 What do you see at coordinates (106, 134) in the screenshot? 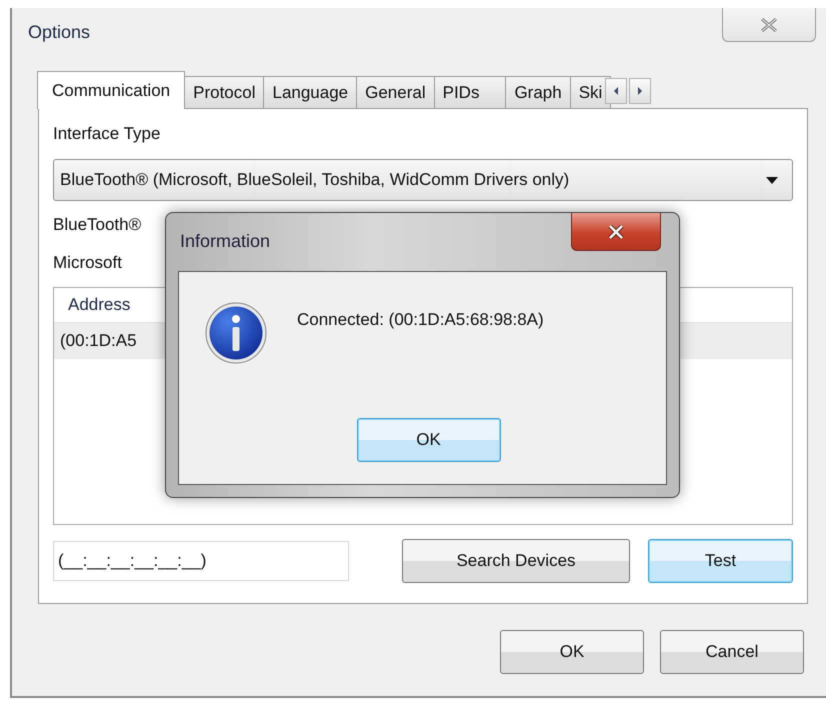
I see `field-label: Interface Type` at bounding box center [106, 134].